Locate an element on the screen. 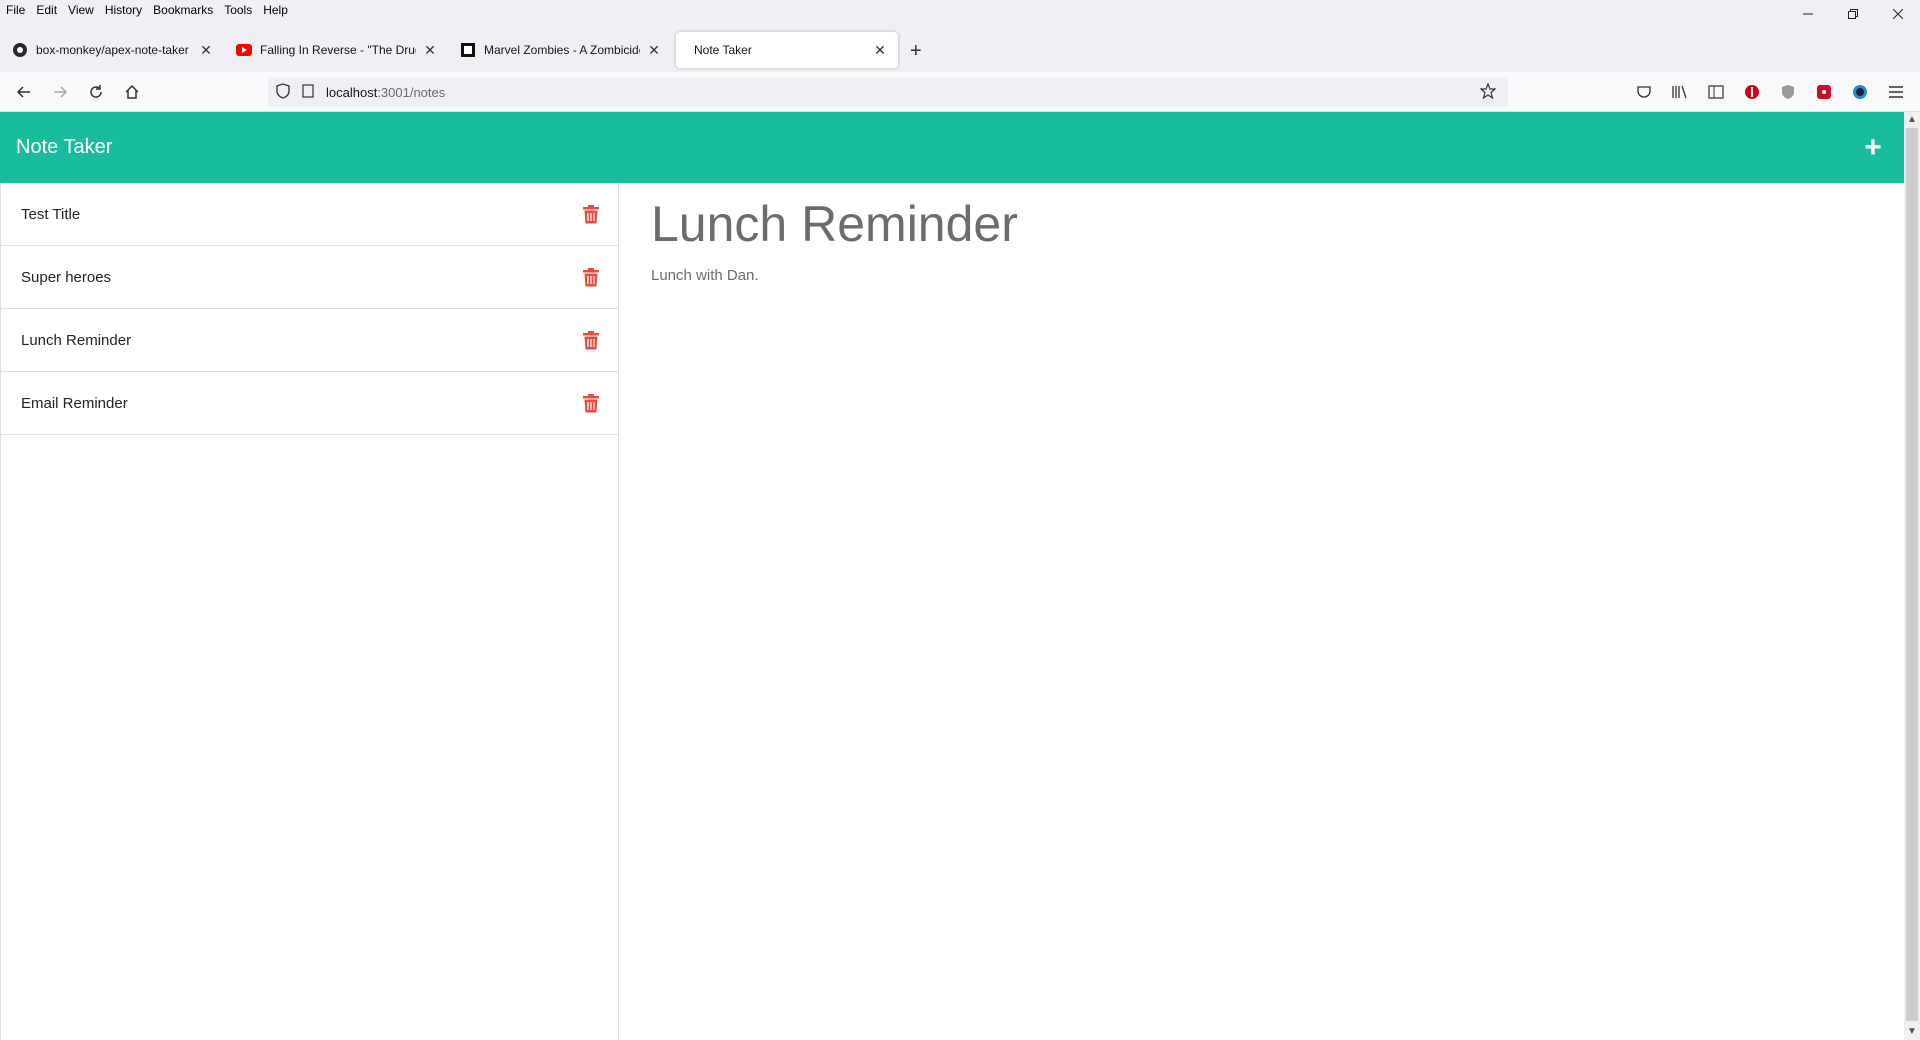 The image size is (1920, 1040). reload-button is located at coordinates (96, 92).